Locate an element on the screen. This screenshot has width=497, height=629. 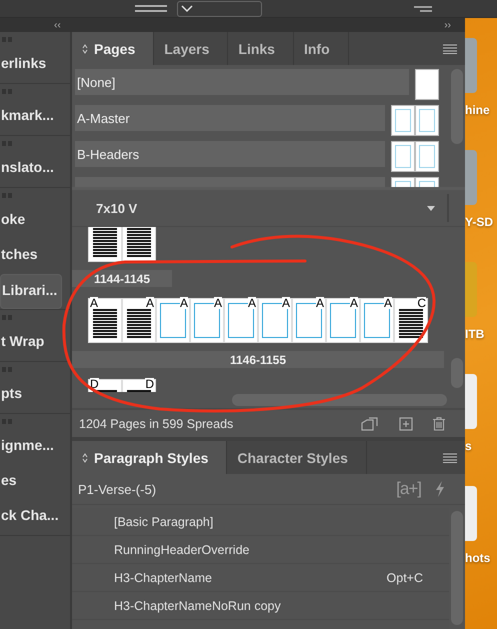
dock-item: tches is located at coordinates (35, 256).